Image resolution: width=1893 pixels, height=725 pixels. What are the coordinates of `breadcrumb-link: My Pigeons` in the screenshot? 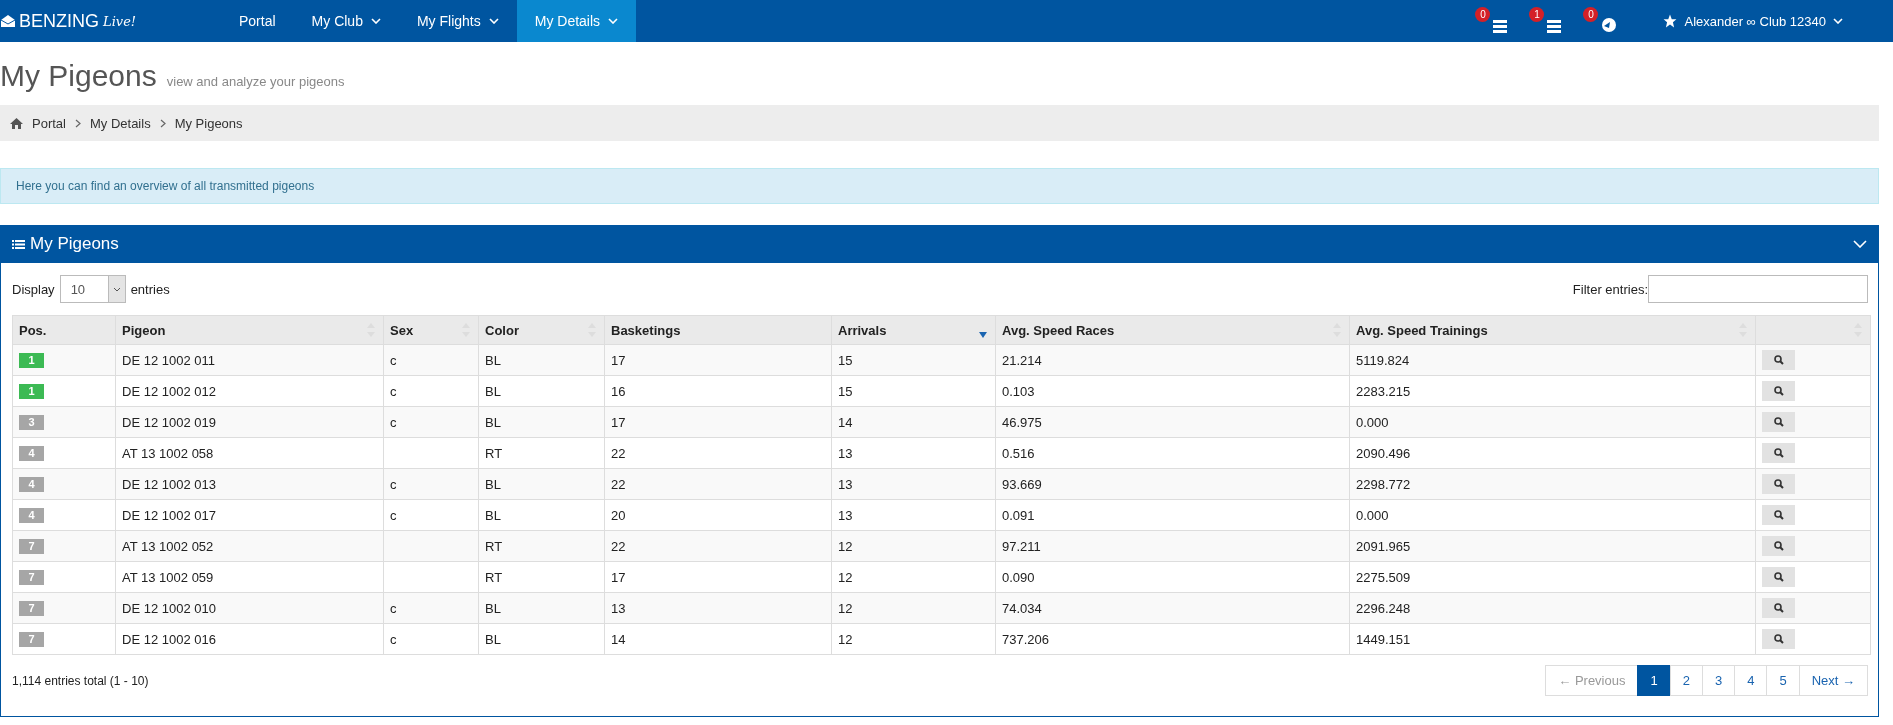 It's located at (208, 123).